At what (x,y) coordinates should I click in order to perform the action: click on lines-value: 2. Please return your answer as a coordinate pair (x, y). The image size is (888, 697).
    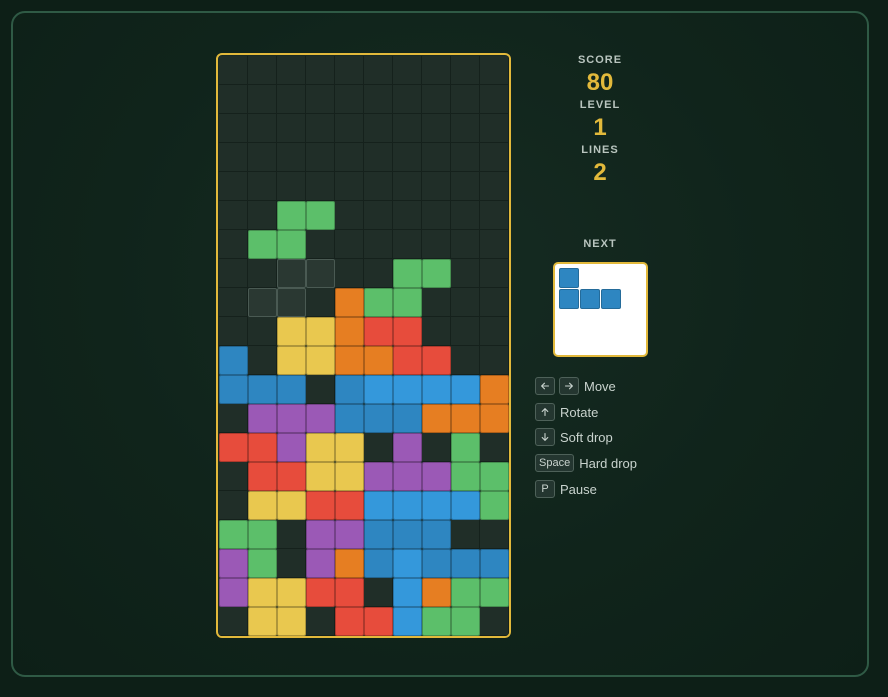
    Looking at the image, I should click on (600, 172).